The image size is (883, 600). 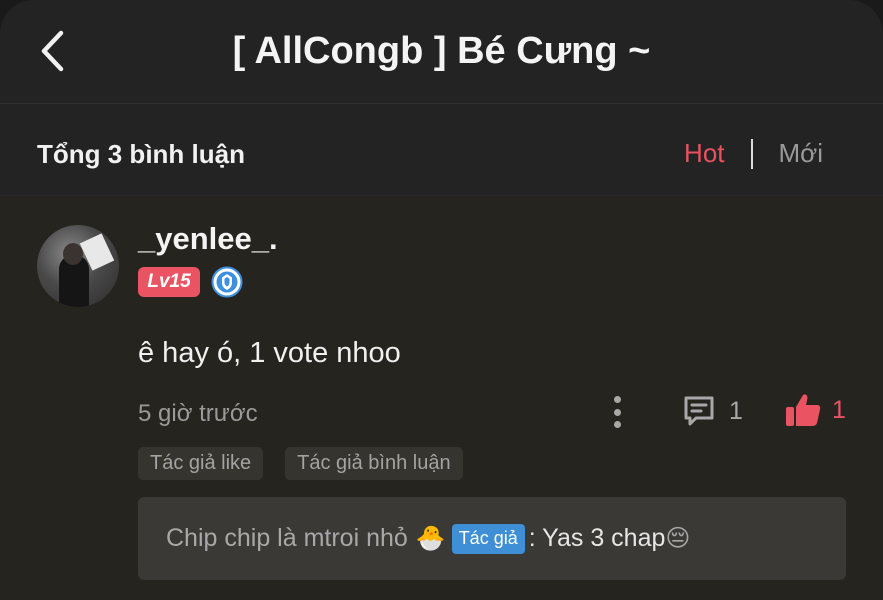 What do you see at coordinates (374, 463) in the screenshot?
I see `tag-author-comment: Tác giả bình luận` at bounding box center [374, 463].